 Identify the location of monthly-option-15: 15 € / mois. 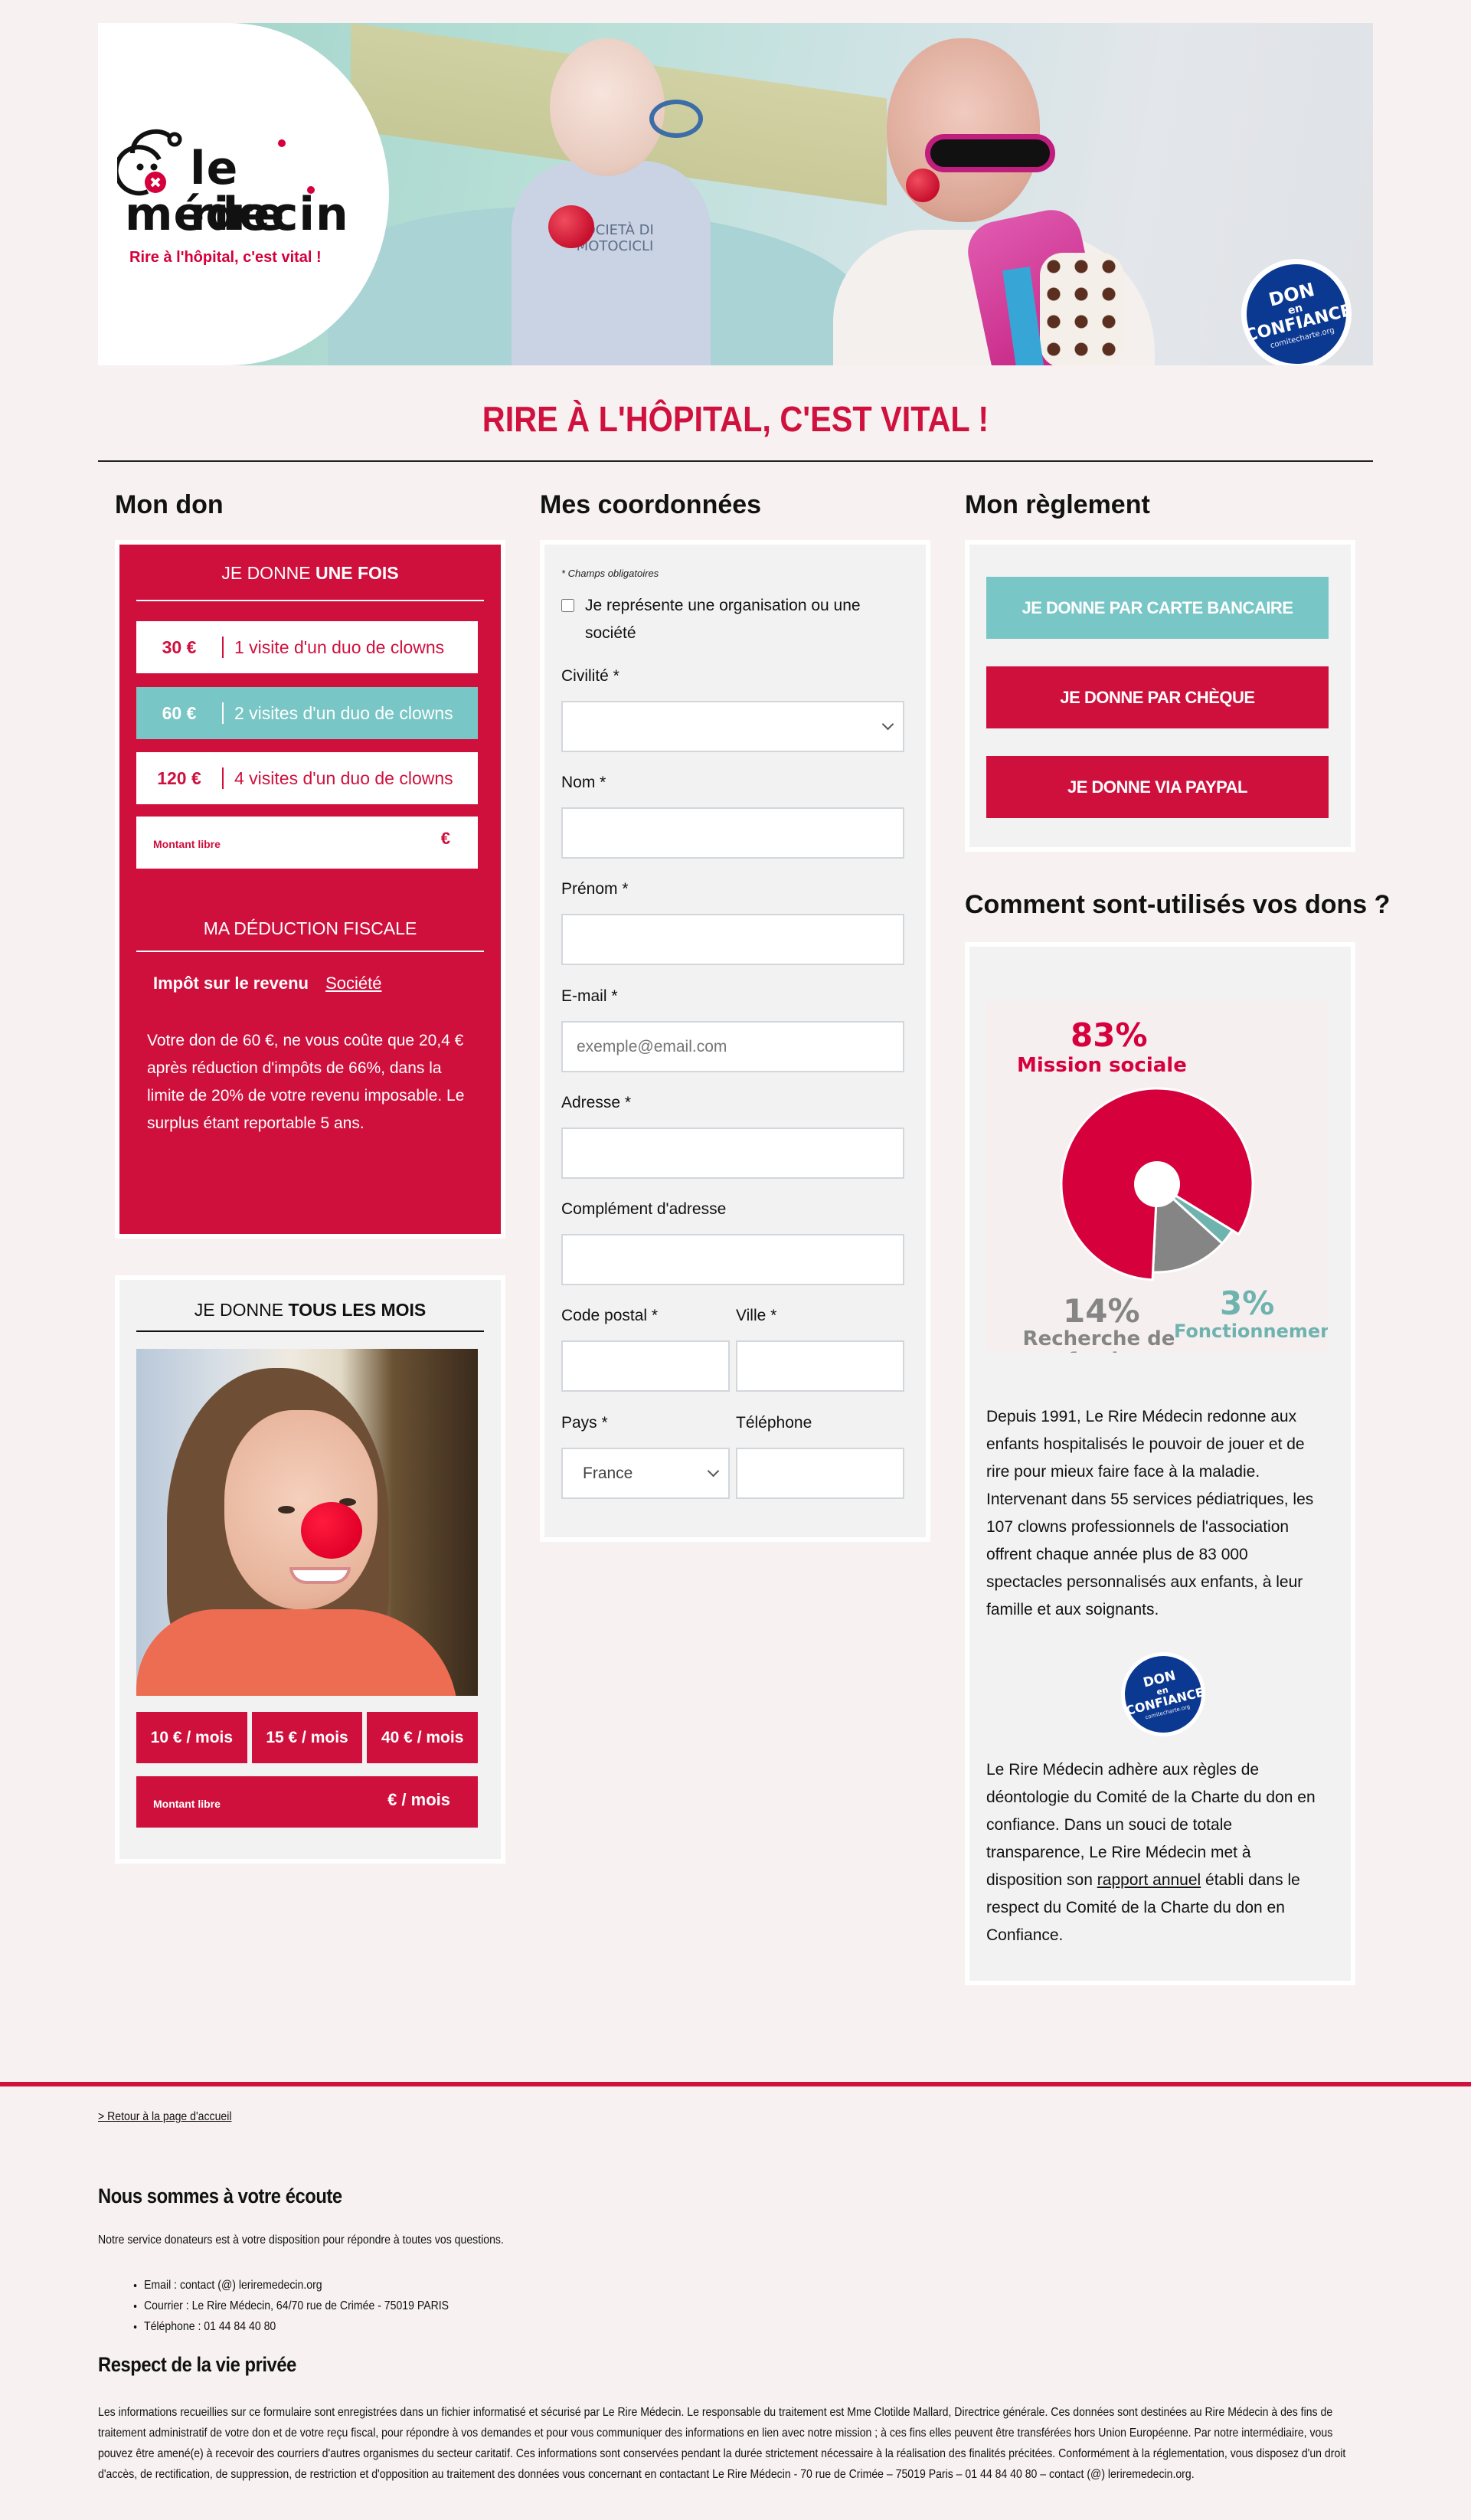
(307, 1737).